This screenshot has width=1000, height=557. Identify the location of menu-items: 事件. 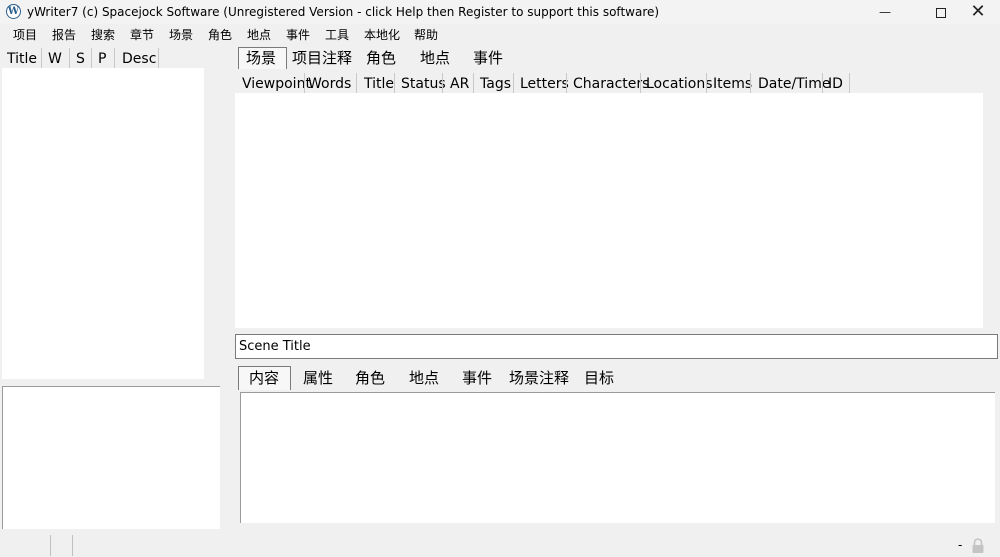
(298, 35).